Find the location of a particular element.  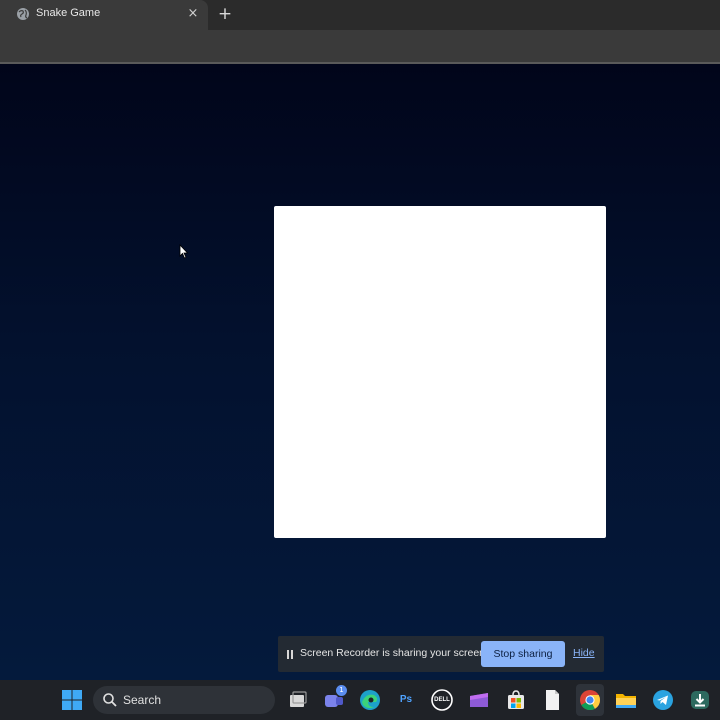

taskbar-search: Search is located at coordinates (184, 700).